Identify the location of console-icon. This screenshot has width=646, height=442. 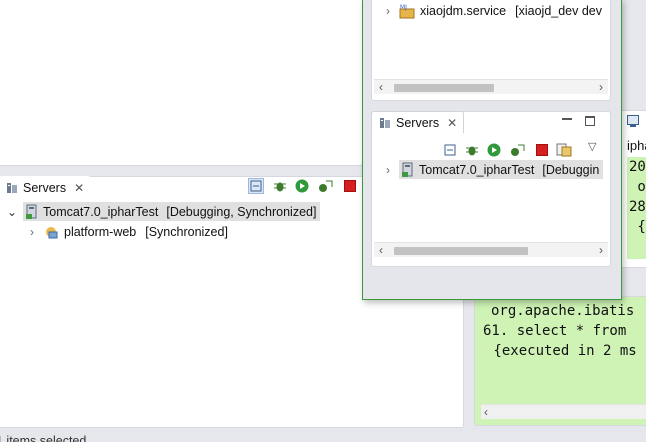
(633, 121).